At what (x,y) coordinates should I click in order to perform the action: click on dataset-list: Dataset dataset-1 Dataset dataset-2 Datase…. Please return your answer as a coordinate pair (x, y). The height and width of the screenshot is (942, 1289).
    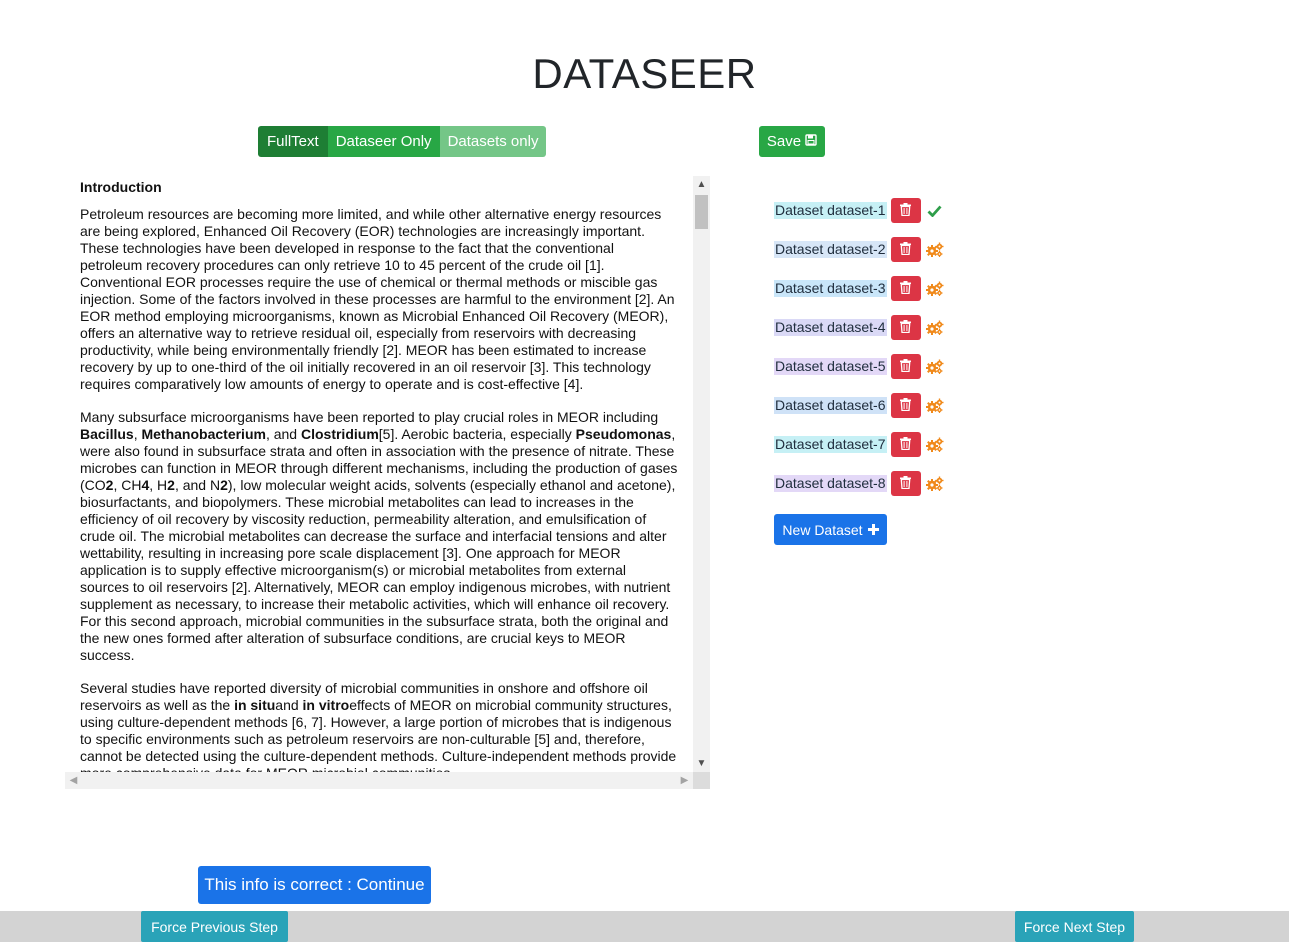
    Looking at the image, I should click on (924, 347).